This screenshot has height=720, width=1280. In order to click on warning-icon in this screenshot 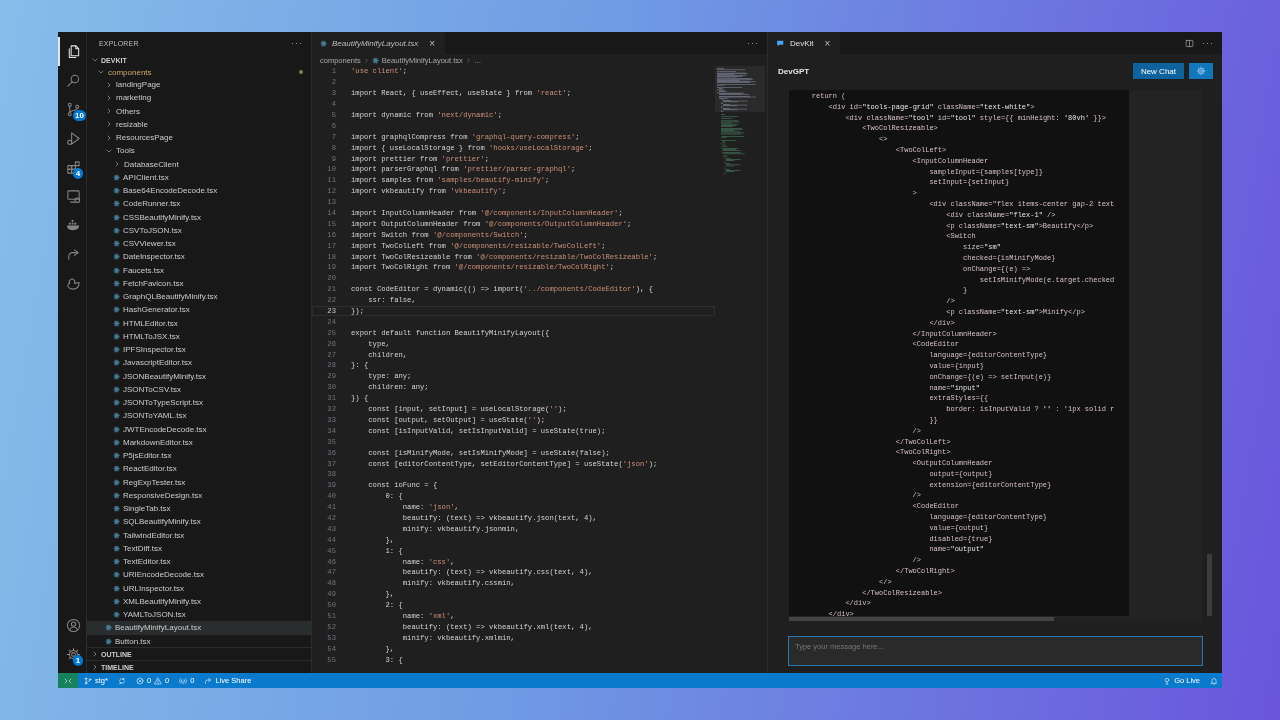, I will do `click(158, 680)`.